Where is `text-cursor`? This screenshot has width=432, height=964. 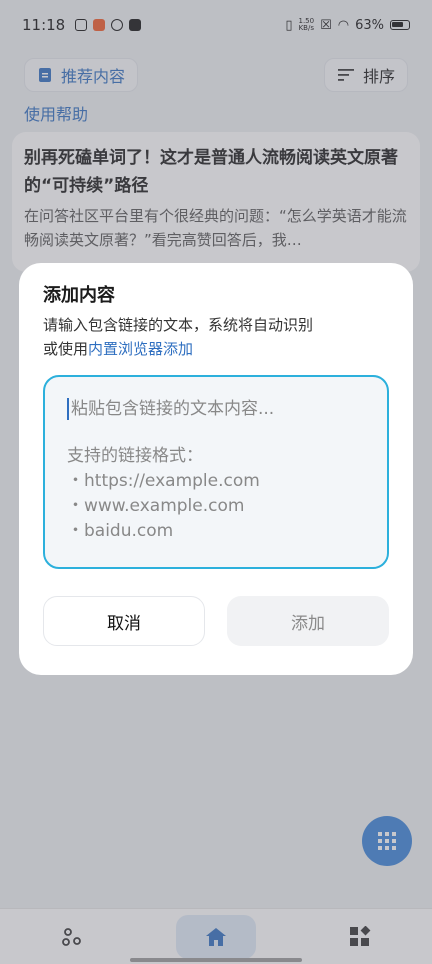 text-cursor is located at coordinates (68, 409).